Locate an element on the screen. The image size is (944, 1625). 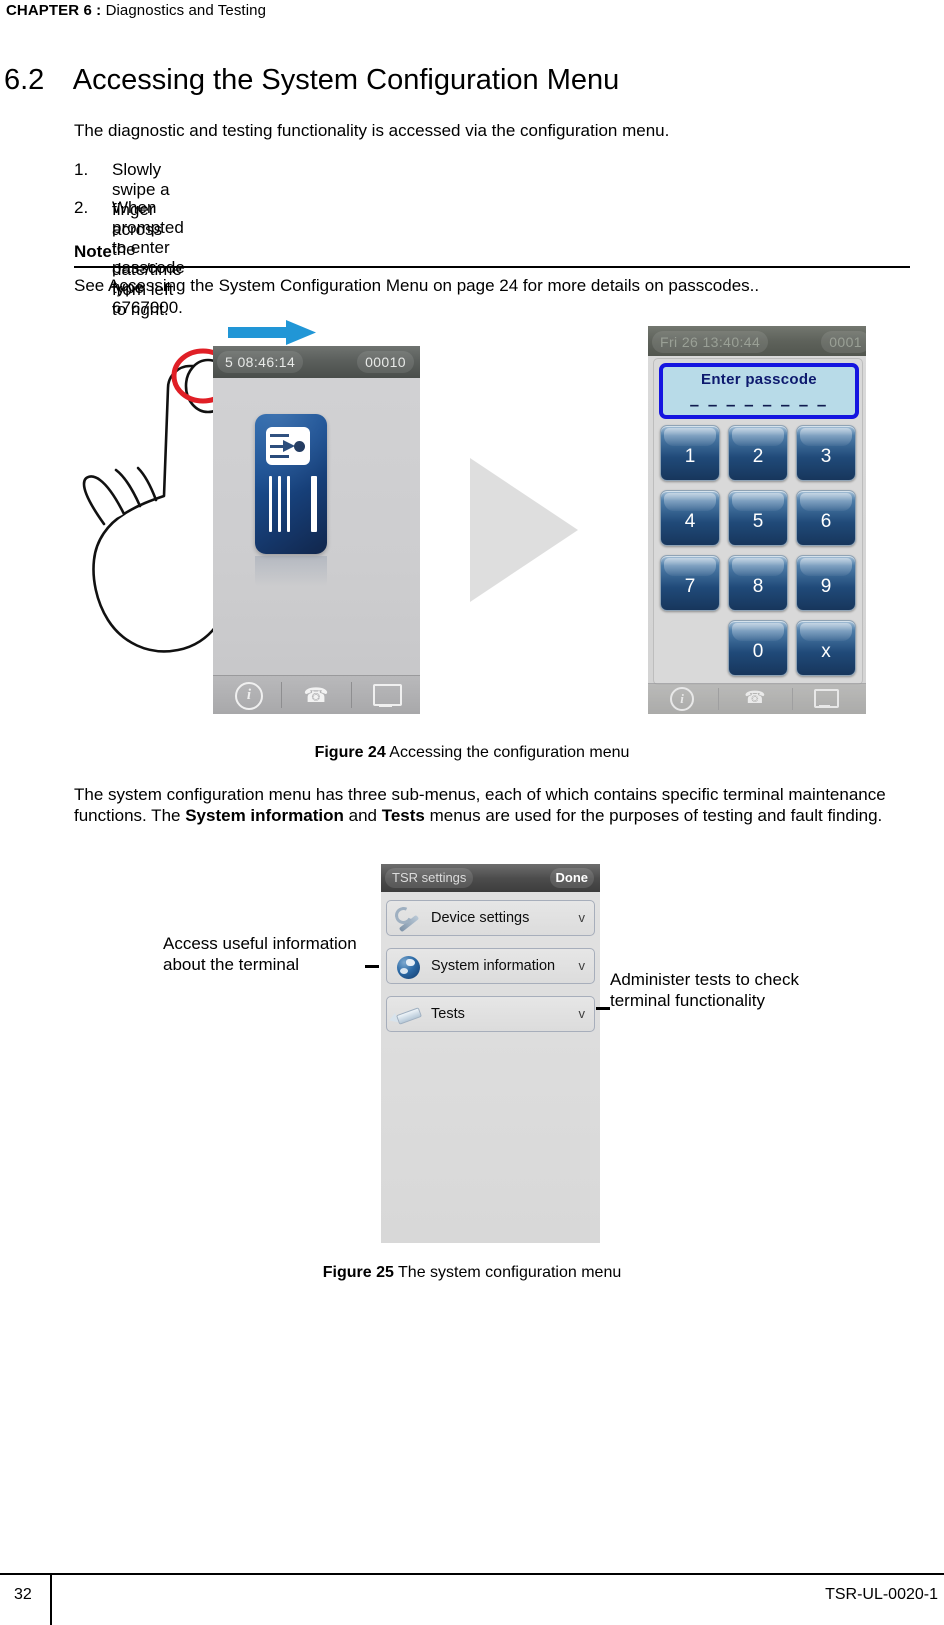
done-button: Done is located at coordinates (571, 878).